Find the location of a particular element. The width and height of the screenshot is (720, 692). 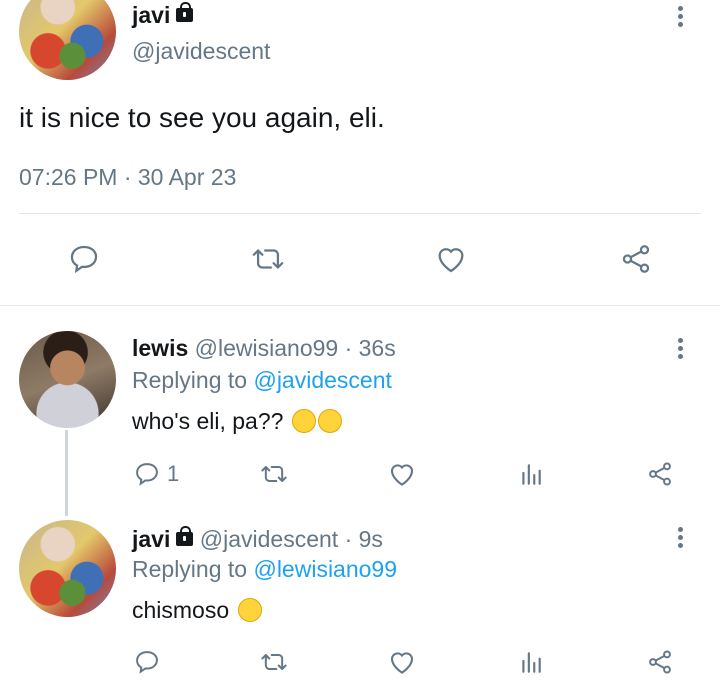

rolling-eyes-emoji is located at coordinates (249, 610).